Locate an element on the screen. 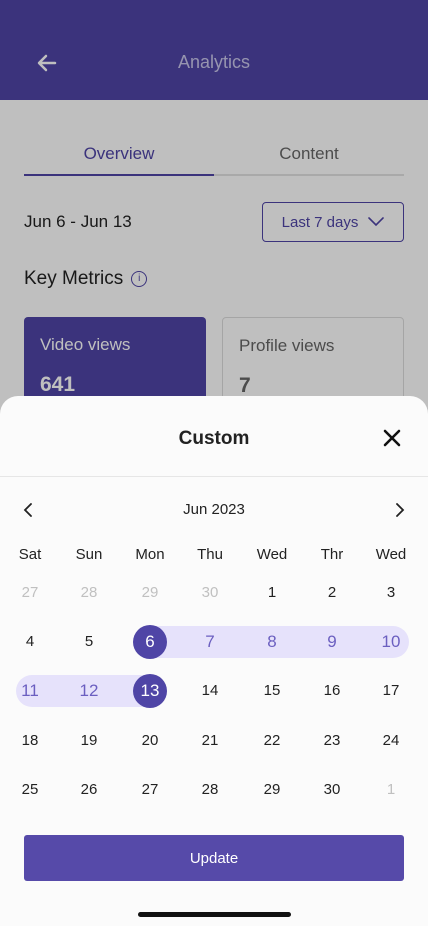 The height and width of the screenshot is (926, 428). calendar-day: 16 is located at coordinates (332, 691).